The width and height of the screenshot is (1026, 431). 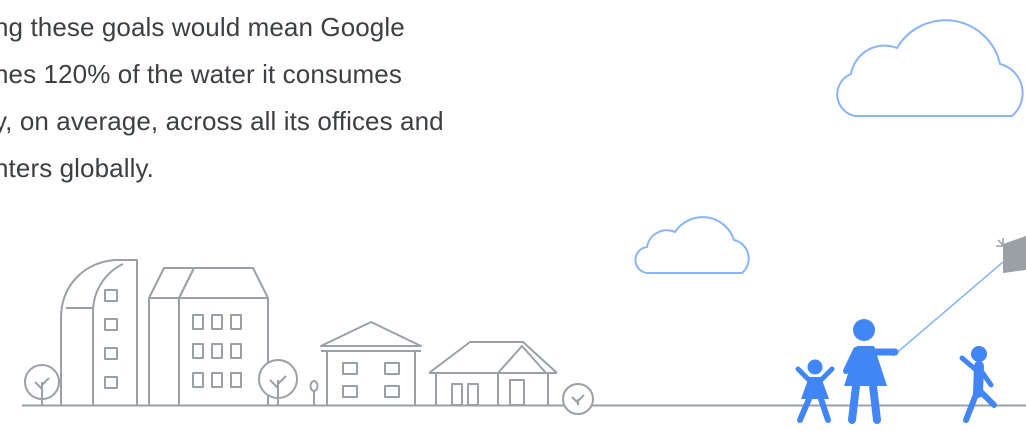 What do you see at coordinates (692, 245) in the screenshot?
I see `small-cloud-icon` at bounding box center [692, 245].